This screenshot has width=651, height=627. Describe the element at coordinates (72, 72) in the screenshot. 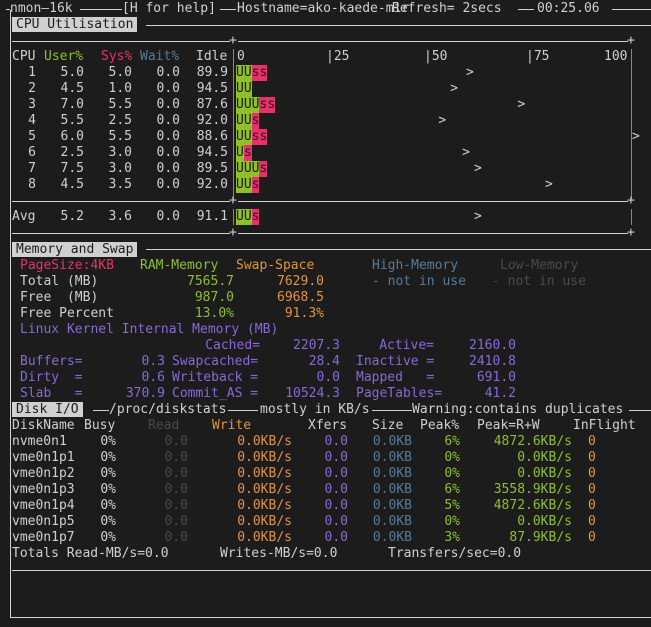

I see `cpu-user: 5.0` at that location.